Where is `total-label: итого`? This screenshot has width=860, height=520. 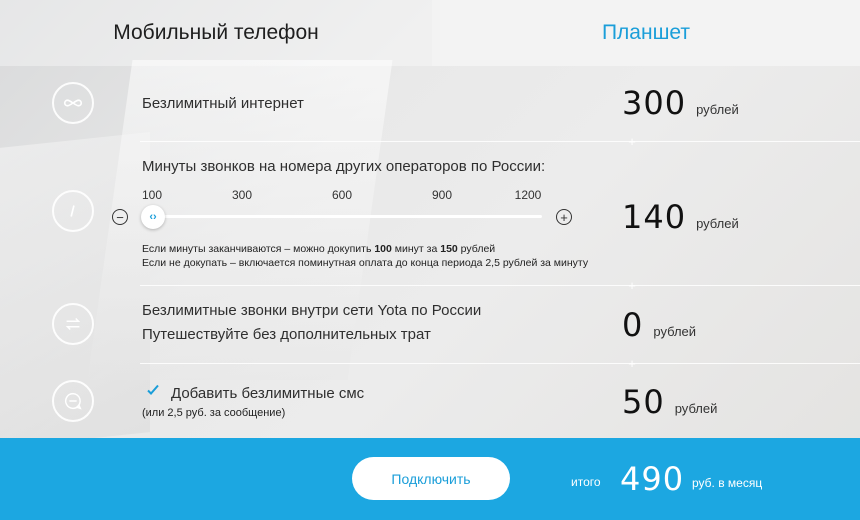 total-label: итого is located at coordinates (586, 482).